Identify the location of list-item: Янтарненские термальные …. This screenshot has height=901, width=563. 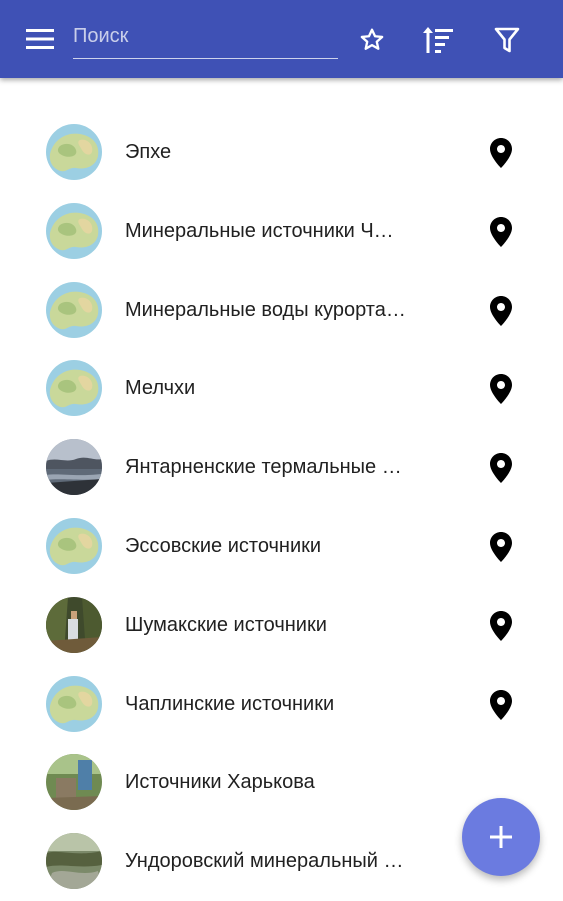
(281, 467).